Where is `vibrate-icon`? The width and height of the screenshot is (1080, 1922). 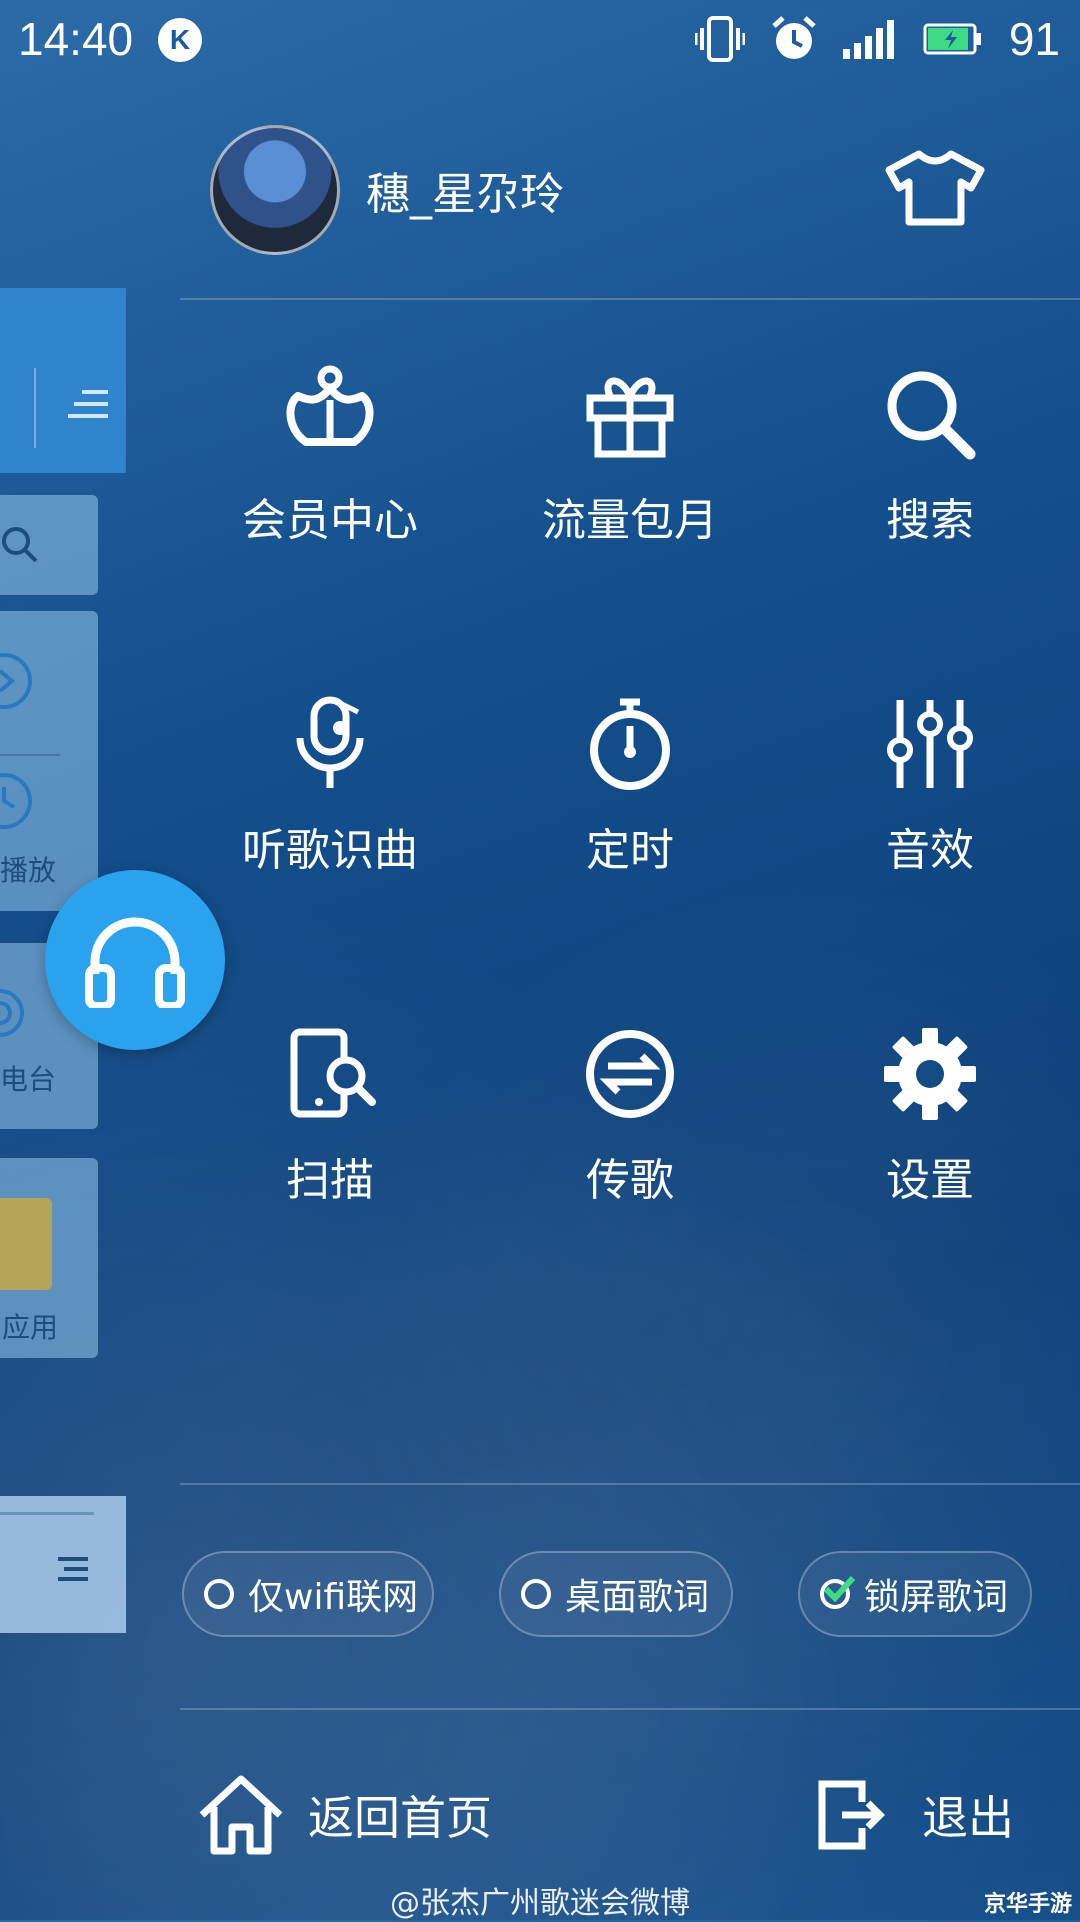
vibrate-icon is located at coordinates (719, 39).